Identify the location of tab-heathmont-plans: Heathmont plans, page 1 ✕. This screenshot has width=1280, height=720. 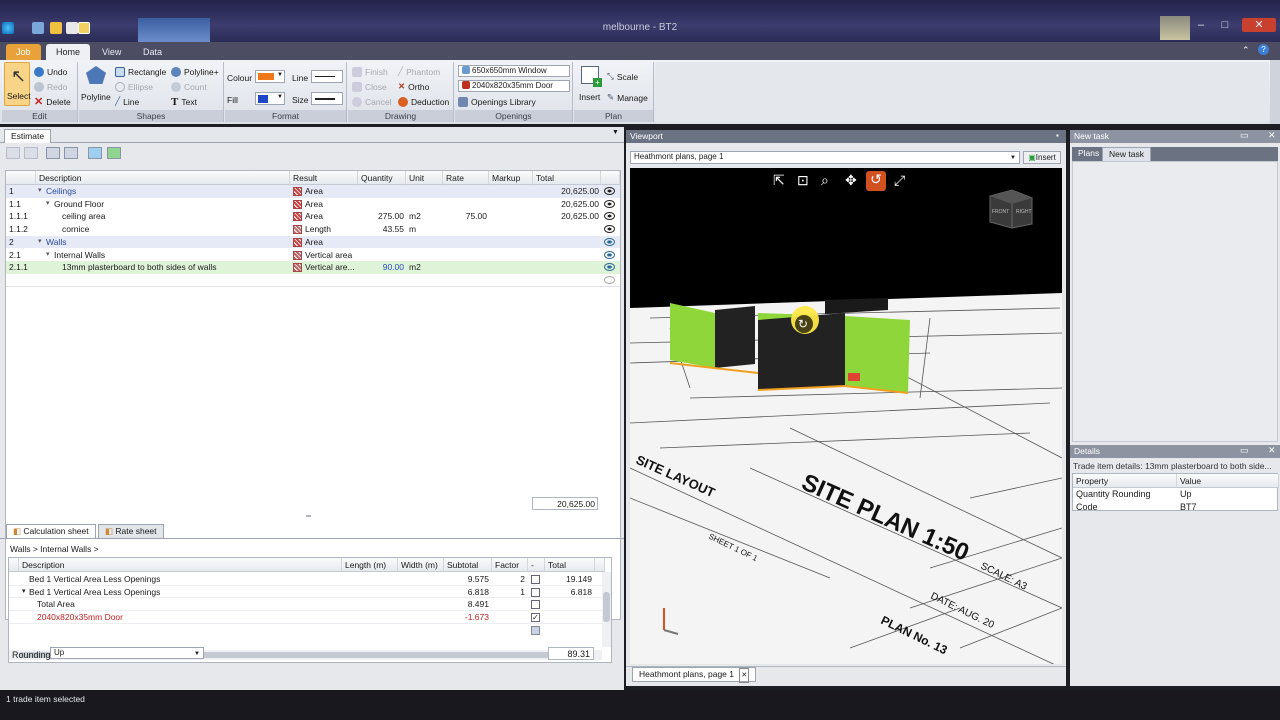
(694, 675).